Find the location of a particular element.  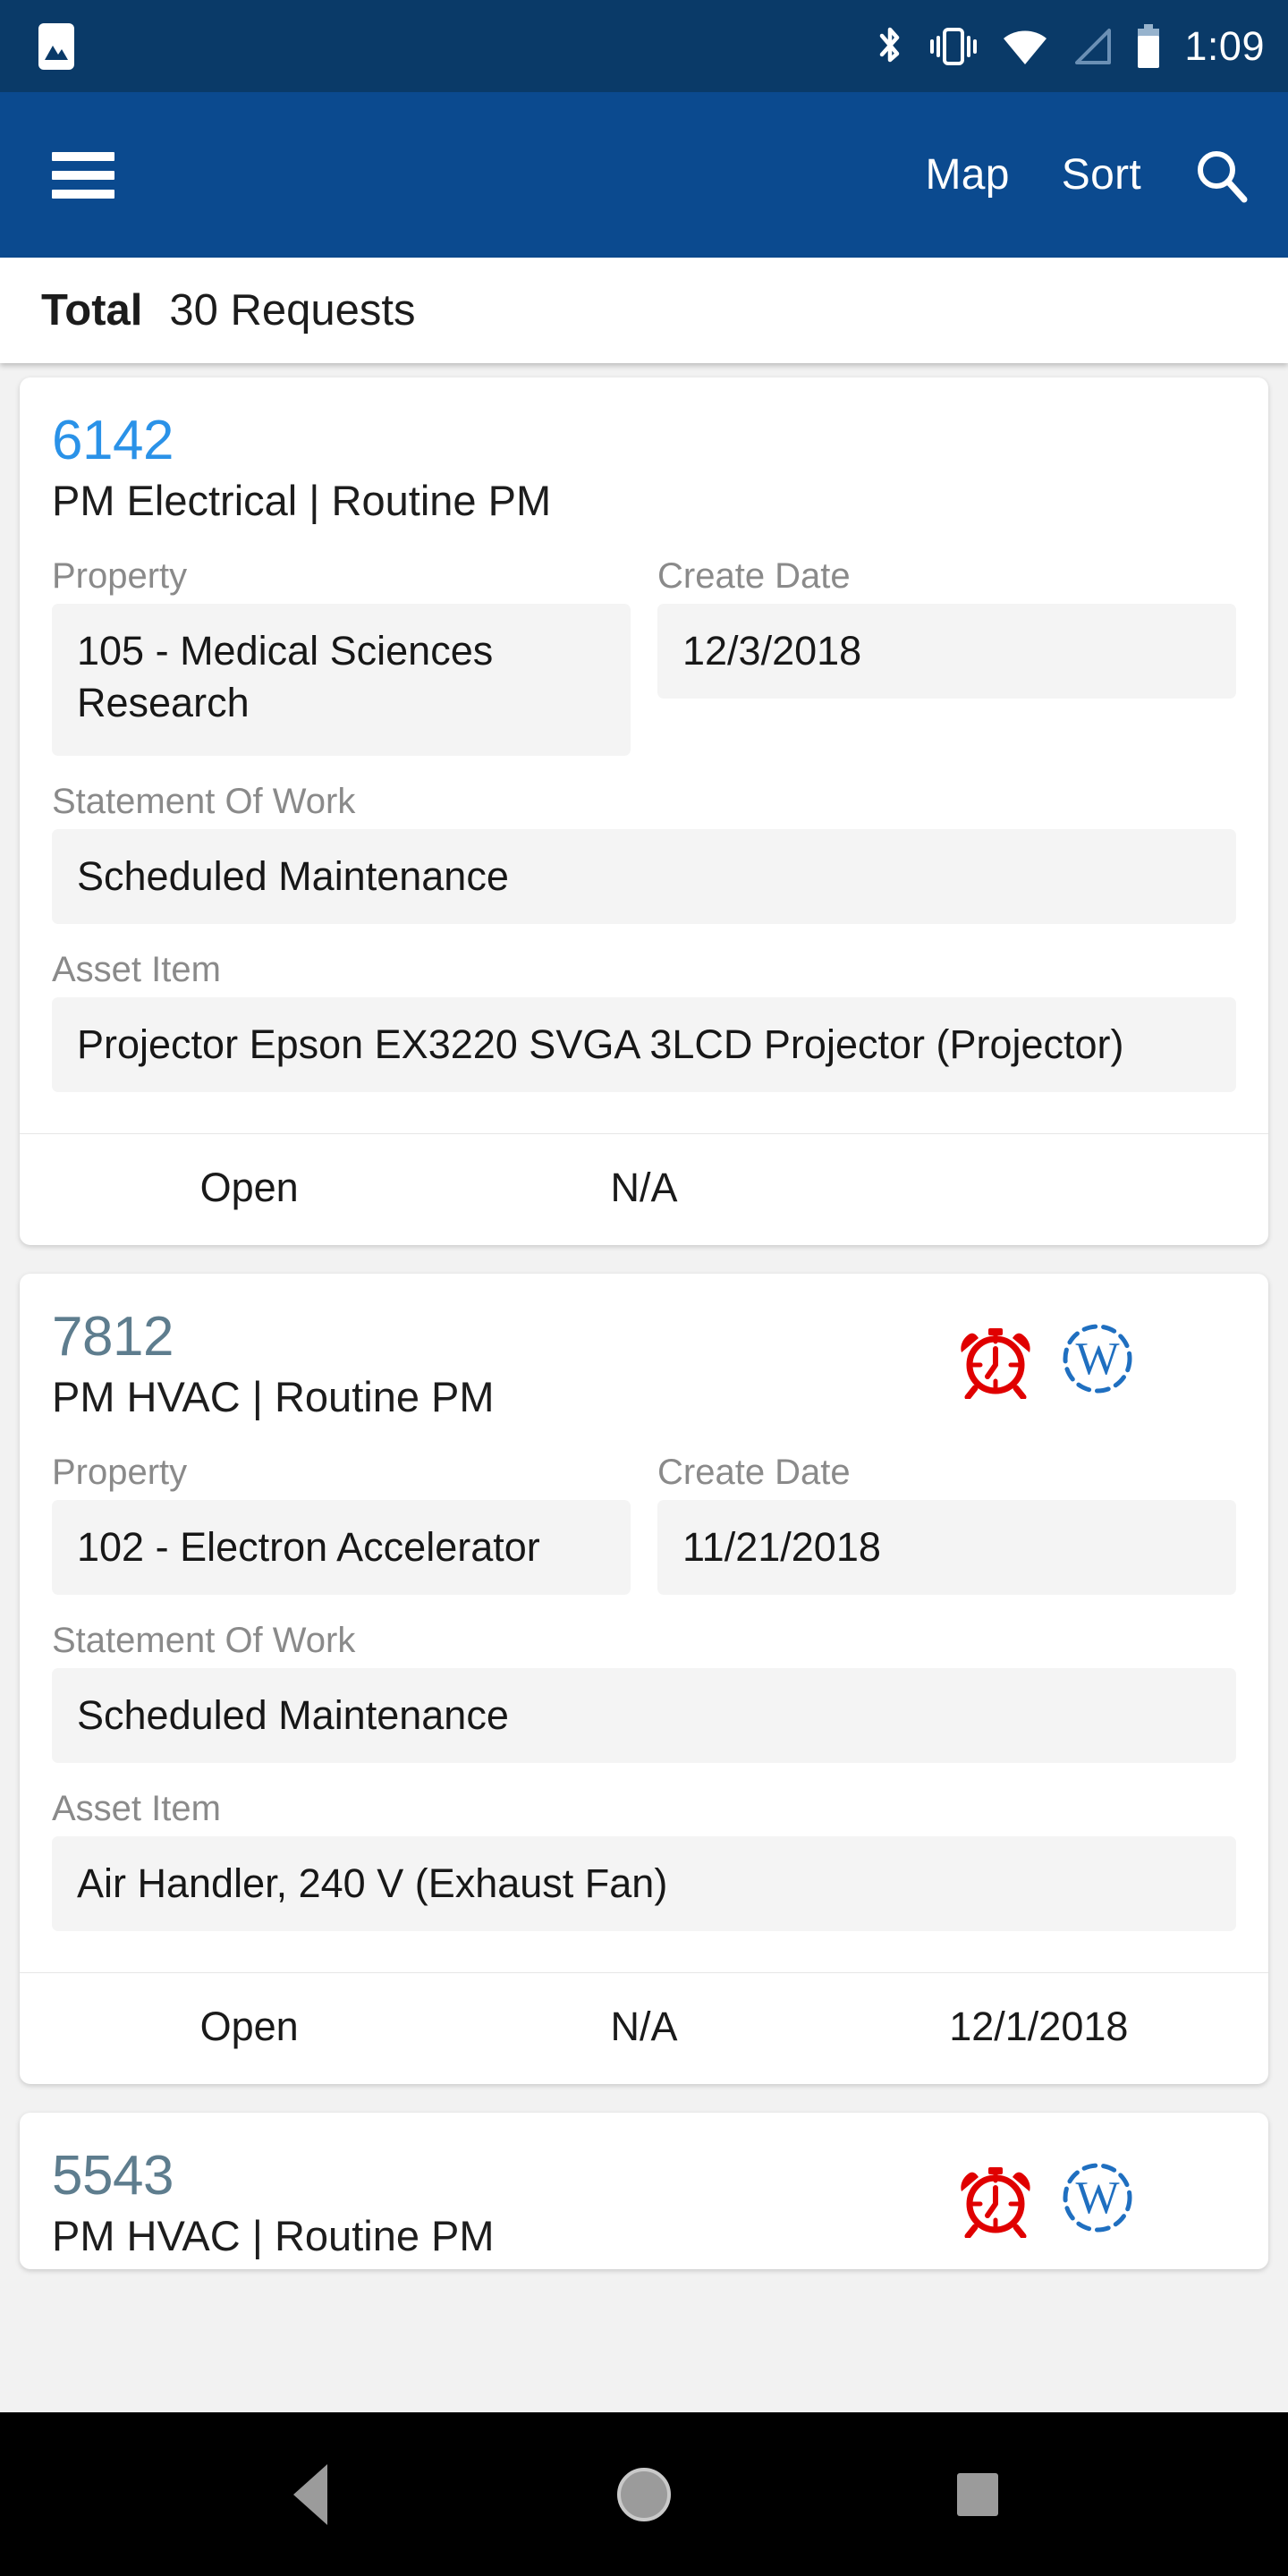

create-date-field: Create Date 11/21/2018 is located at coordinates (946, 1524).